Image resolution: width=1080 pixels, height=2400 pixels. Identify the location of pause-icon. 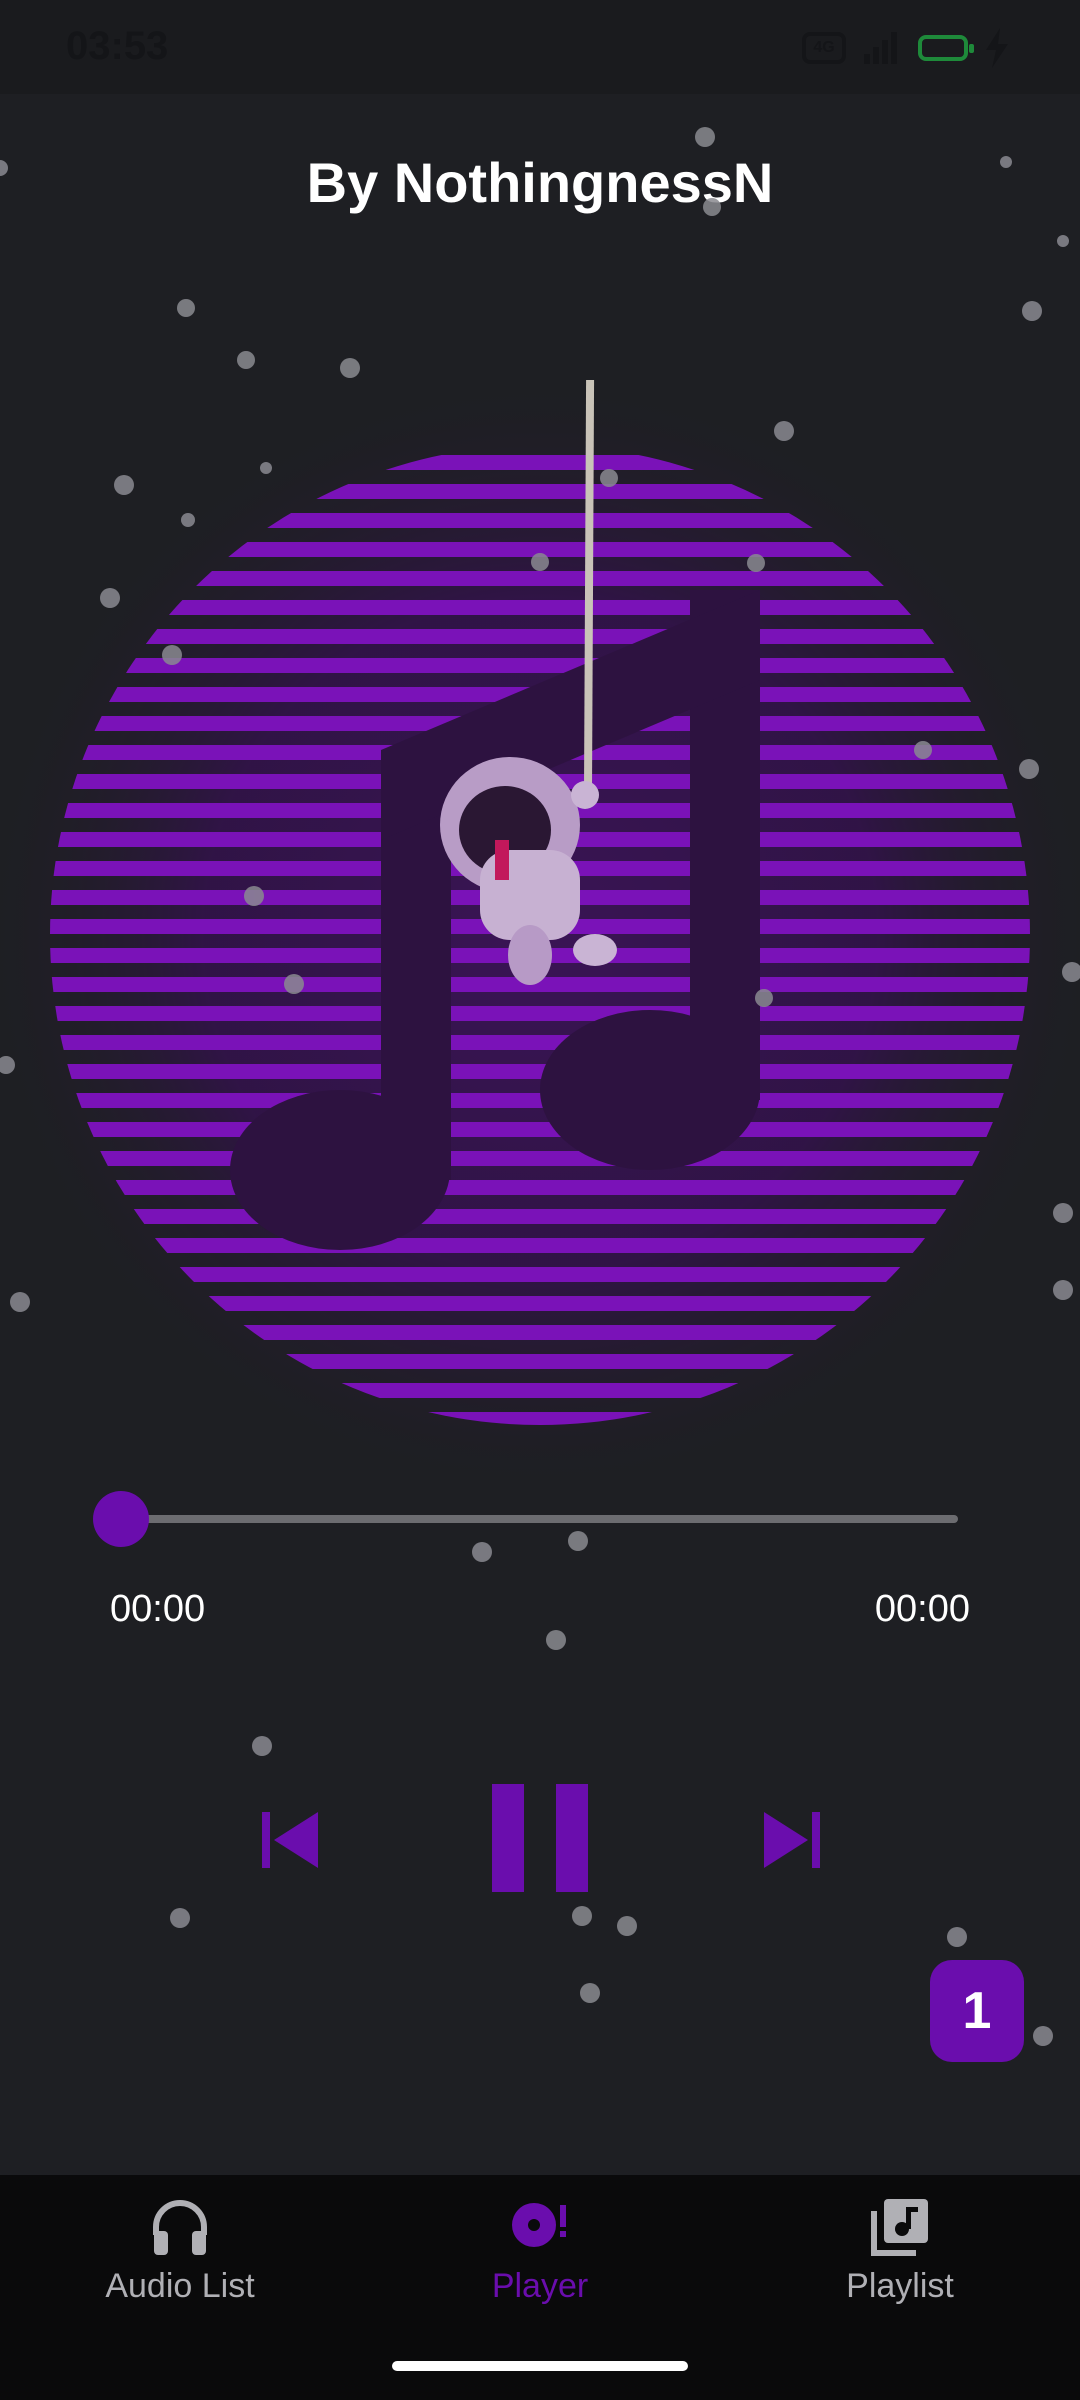
(540, 1838).